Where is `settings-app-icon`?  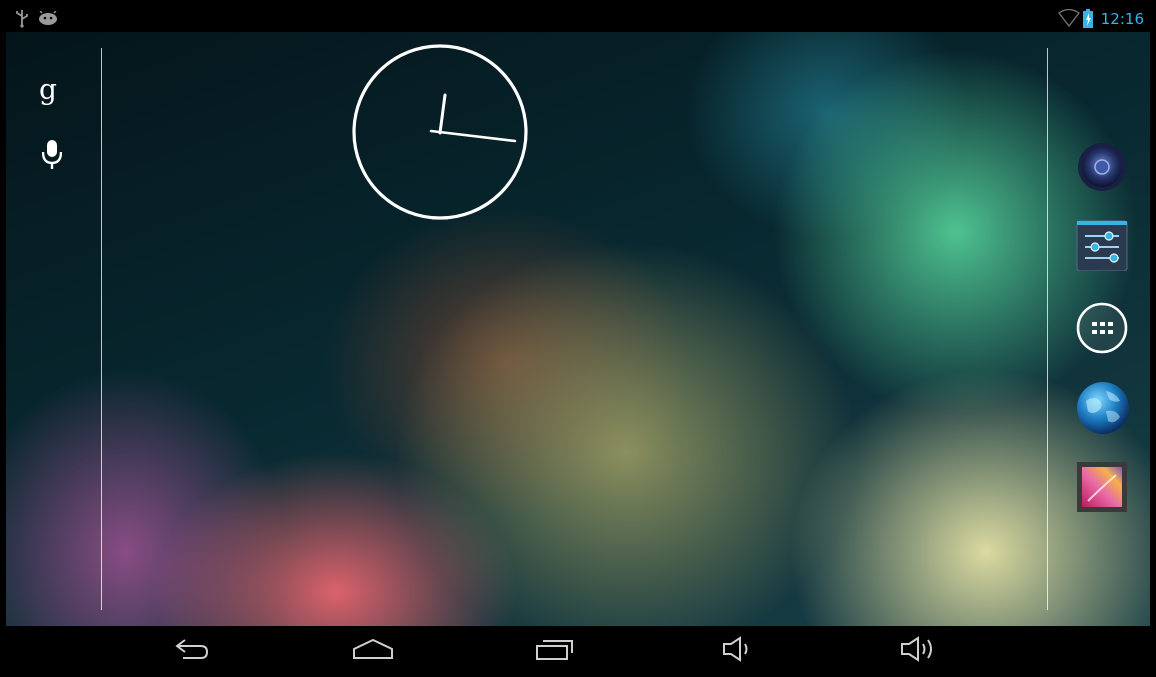 settings-app-icon is located at coordinates (1102, 245).